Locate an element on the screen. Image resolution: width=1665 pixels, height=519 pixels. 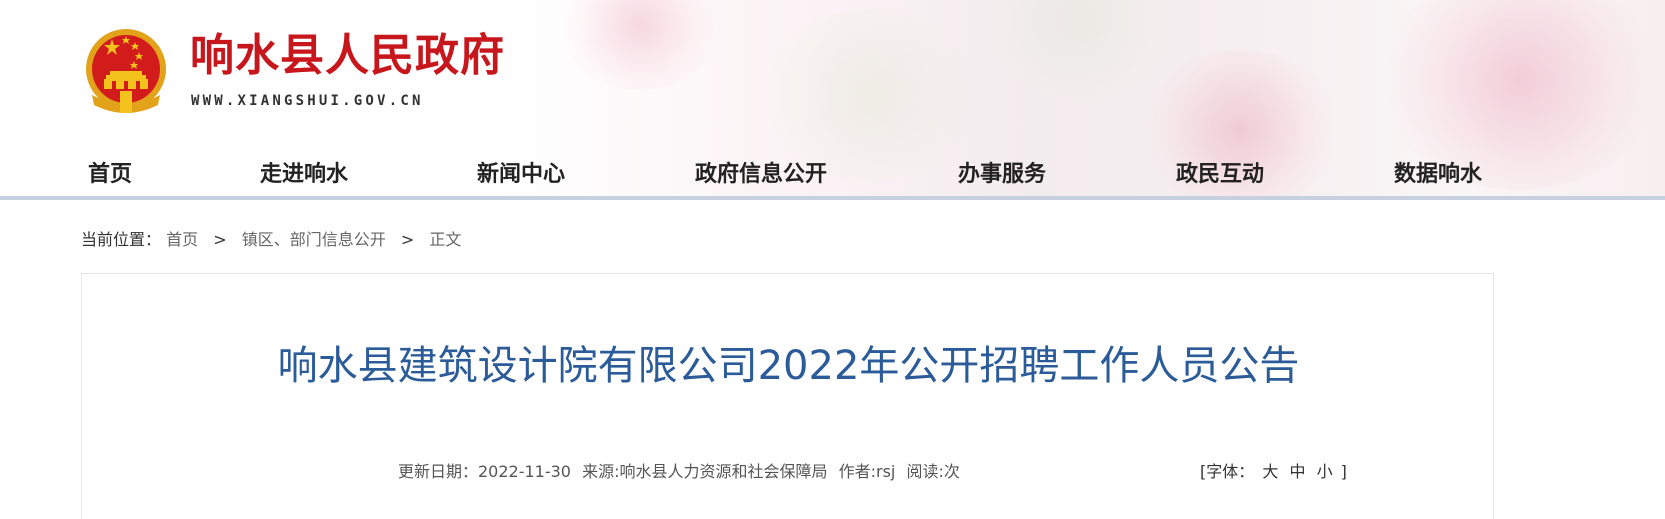
font-size-switcher: [字体： 大 中 小 ] is located at coordinates (1273, 470).